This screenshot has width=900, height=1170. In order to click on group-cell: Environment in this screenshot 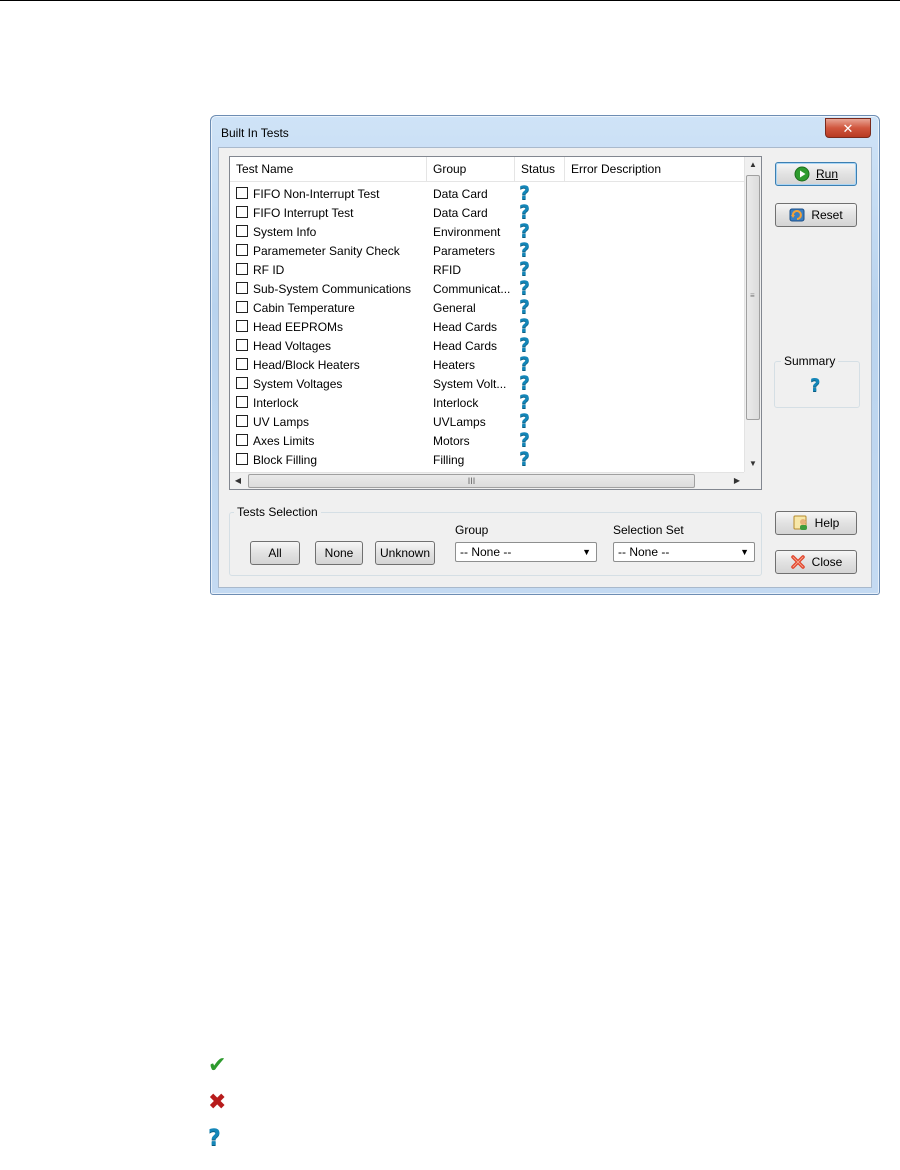, I will do `click(467, 232)`.